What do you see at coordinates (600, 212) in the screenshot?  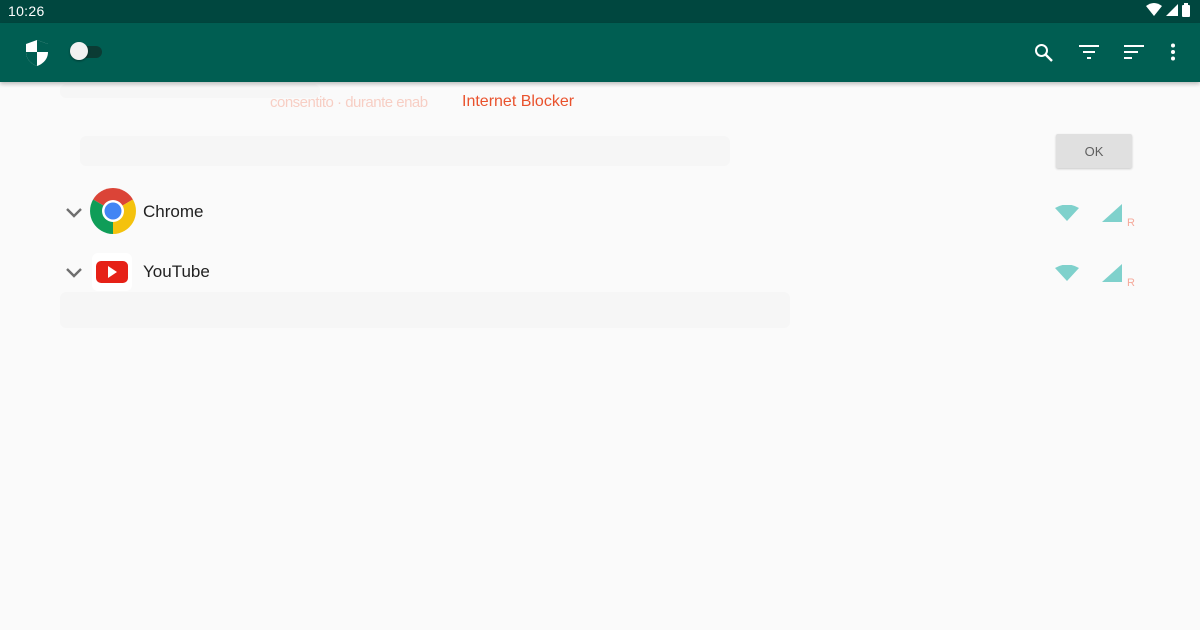 I see `app-row-chrome: Chrome R` at bounding box center [600, 212].